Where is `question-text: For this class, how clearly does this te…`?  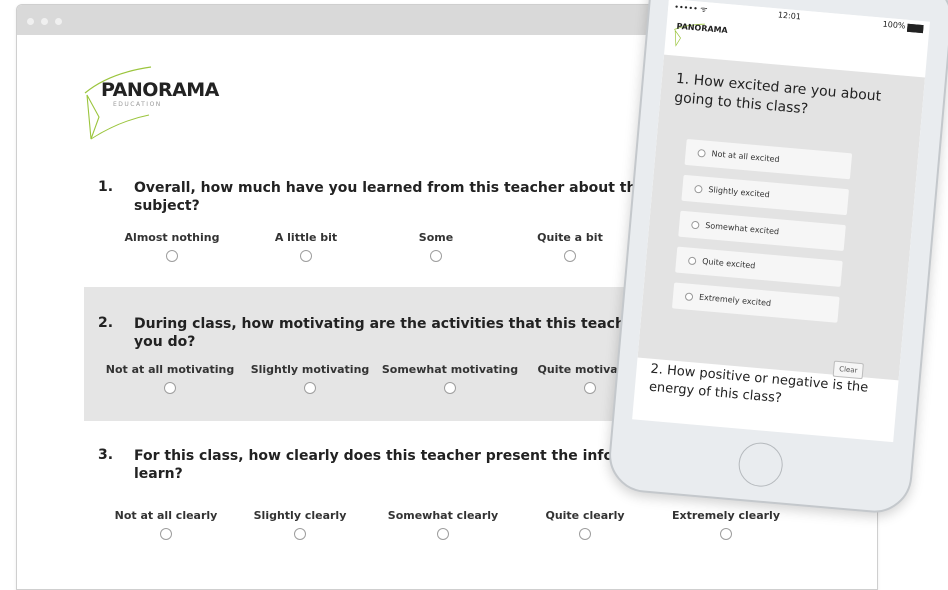
question-text: For this class, how clearly does this te… is located at coordinates (394, 456).